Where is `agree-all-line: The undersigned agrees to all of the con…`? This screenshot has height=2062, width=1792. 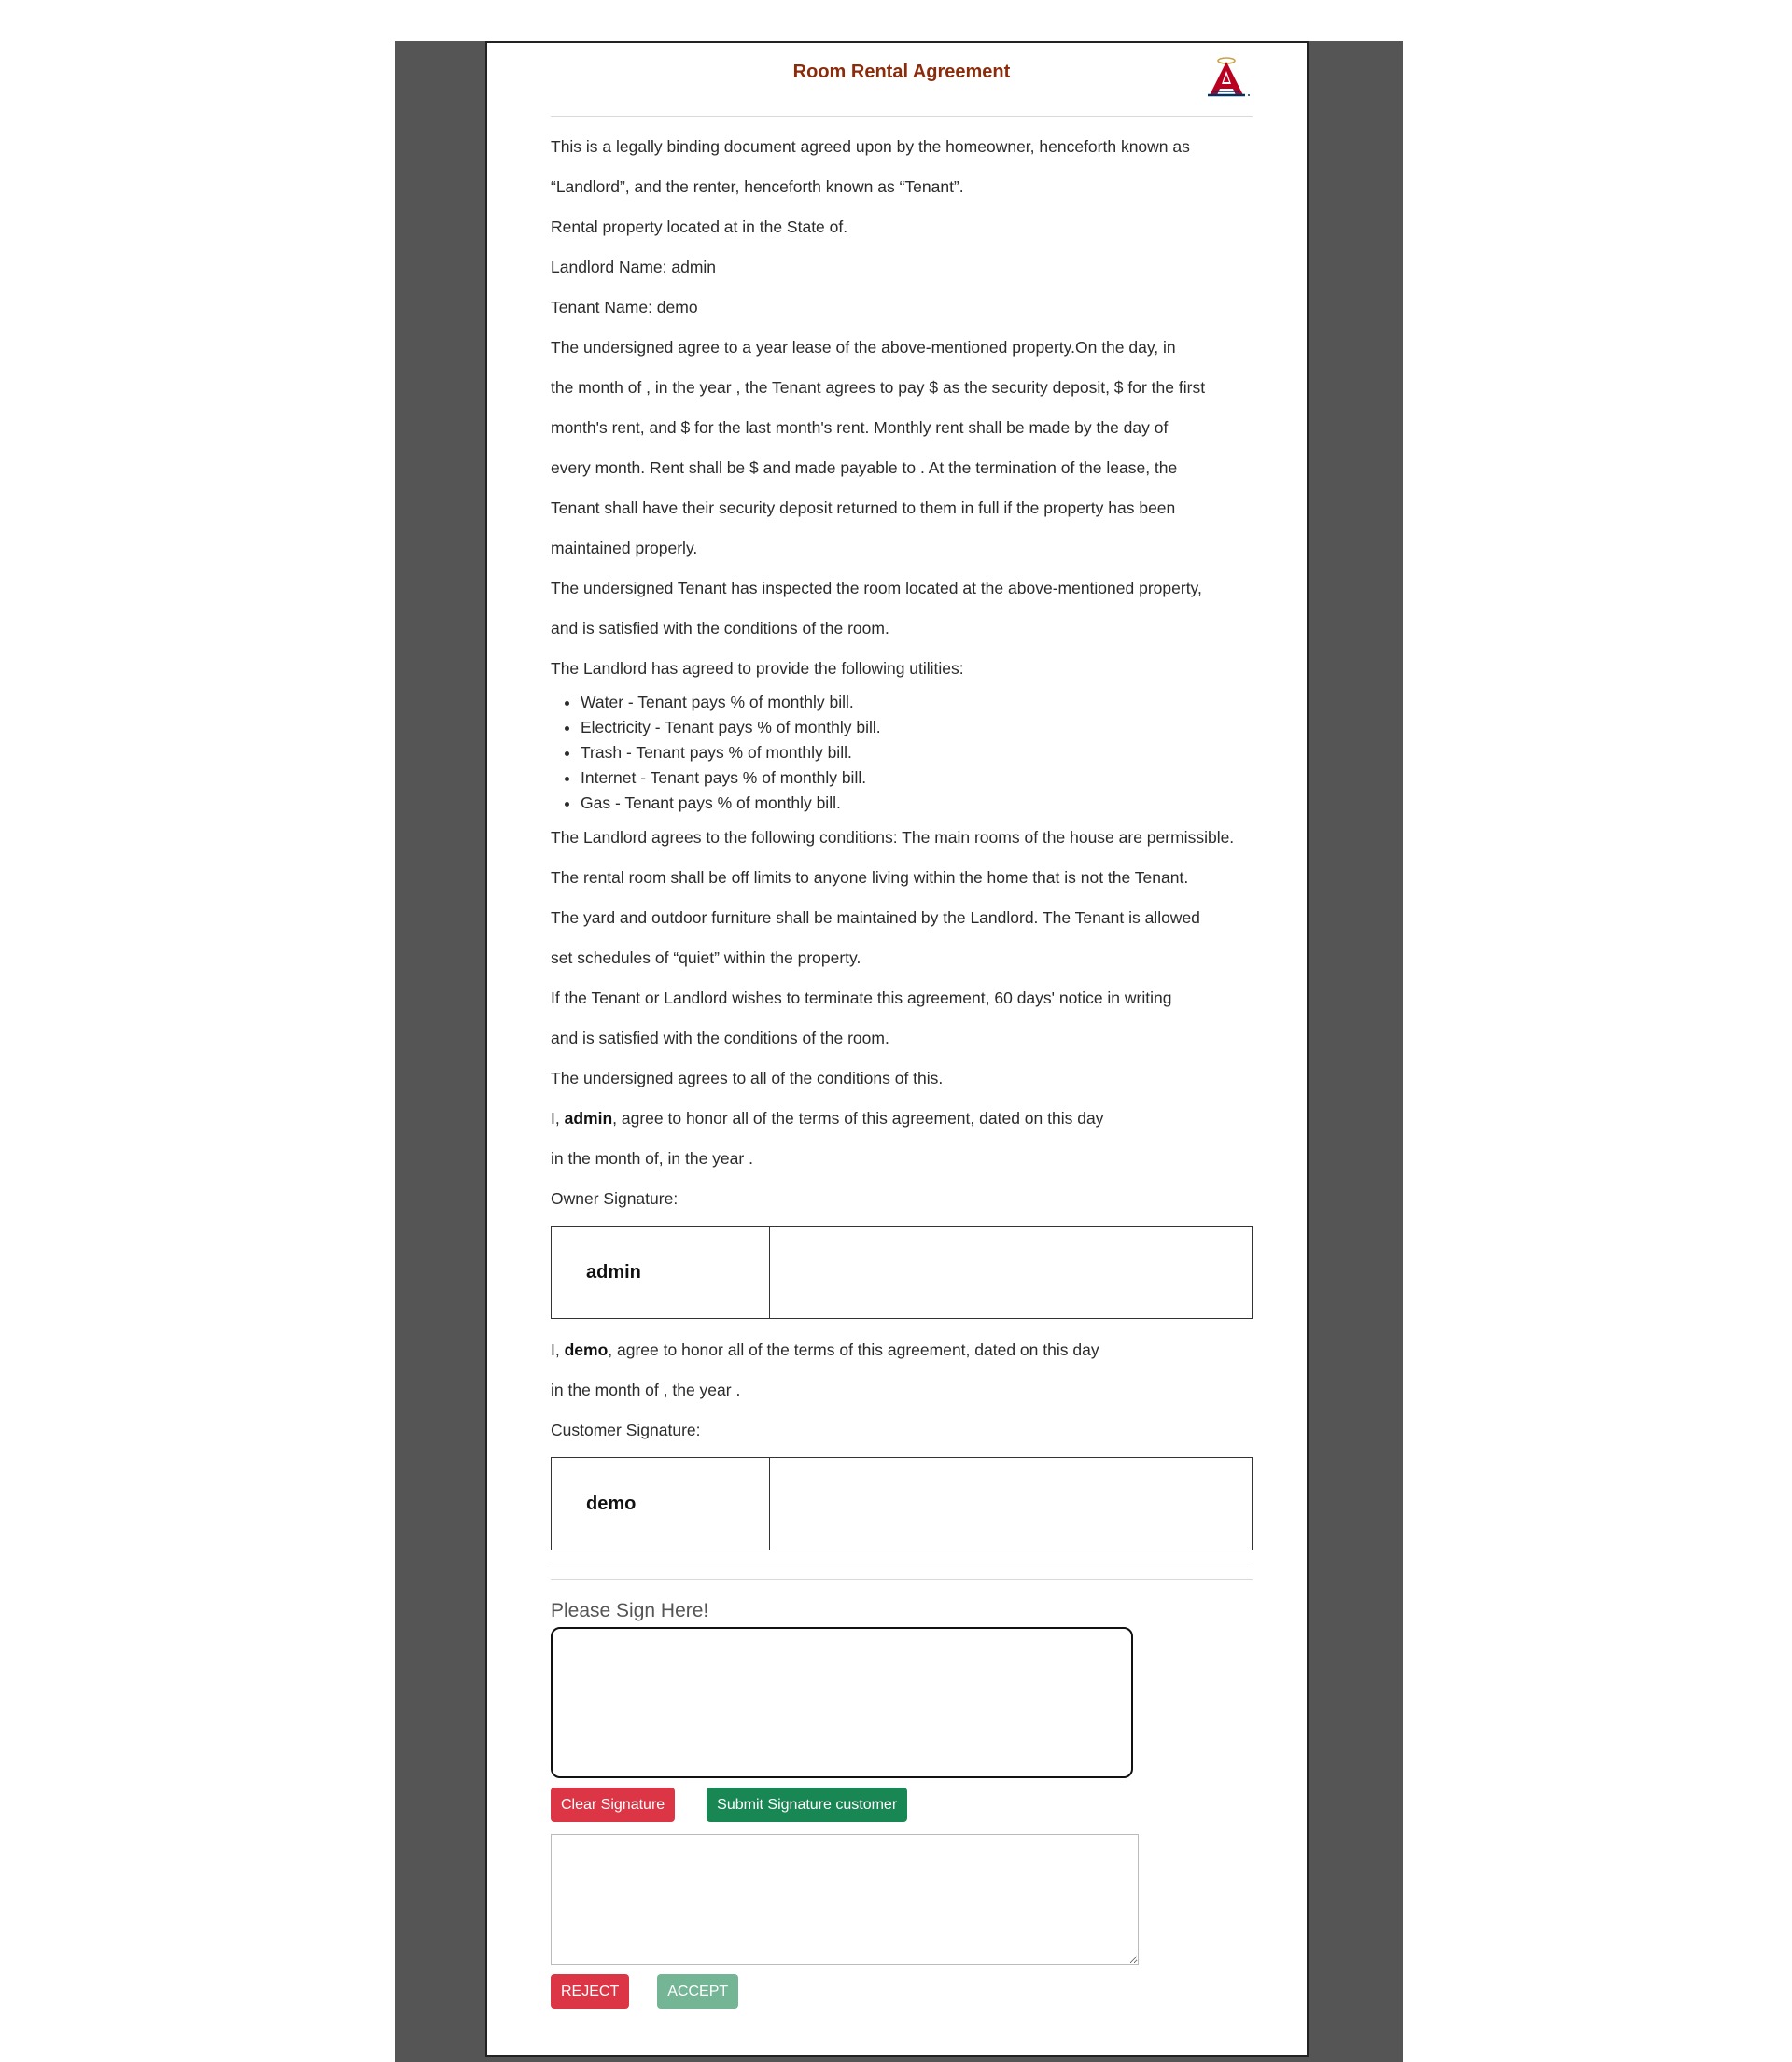 agree-all-line: The undersigned agrees to all of the con… is located at coordinates (747, 1078).